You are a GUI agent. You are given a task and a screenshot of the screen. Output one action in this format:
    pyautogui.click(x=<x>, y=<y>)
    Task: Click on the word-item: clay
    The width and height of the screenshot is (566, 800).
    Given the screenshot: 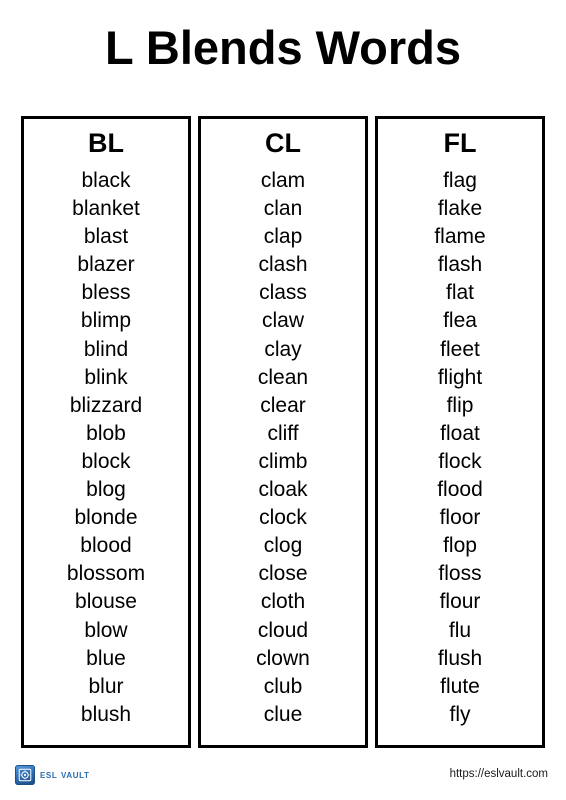 What is the action you would take?
    pyautogui.click(x=283, y=349)
    